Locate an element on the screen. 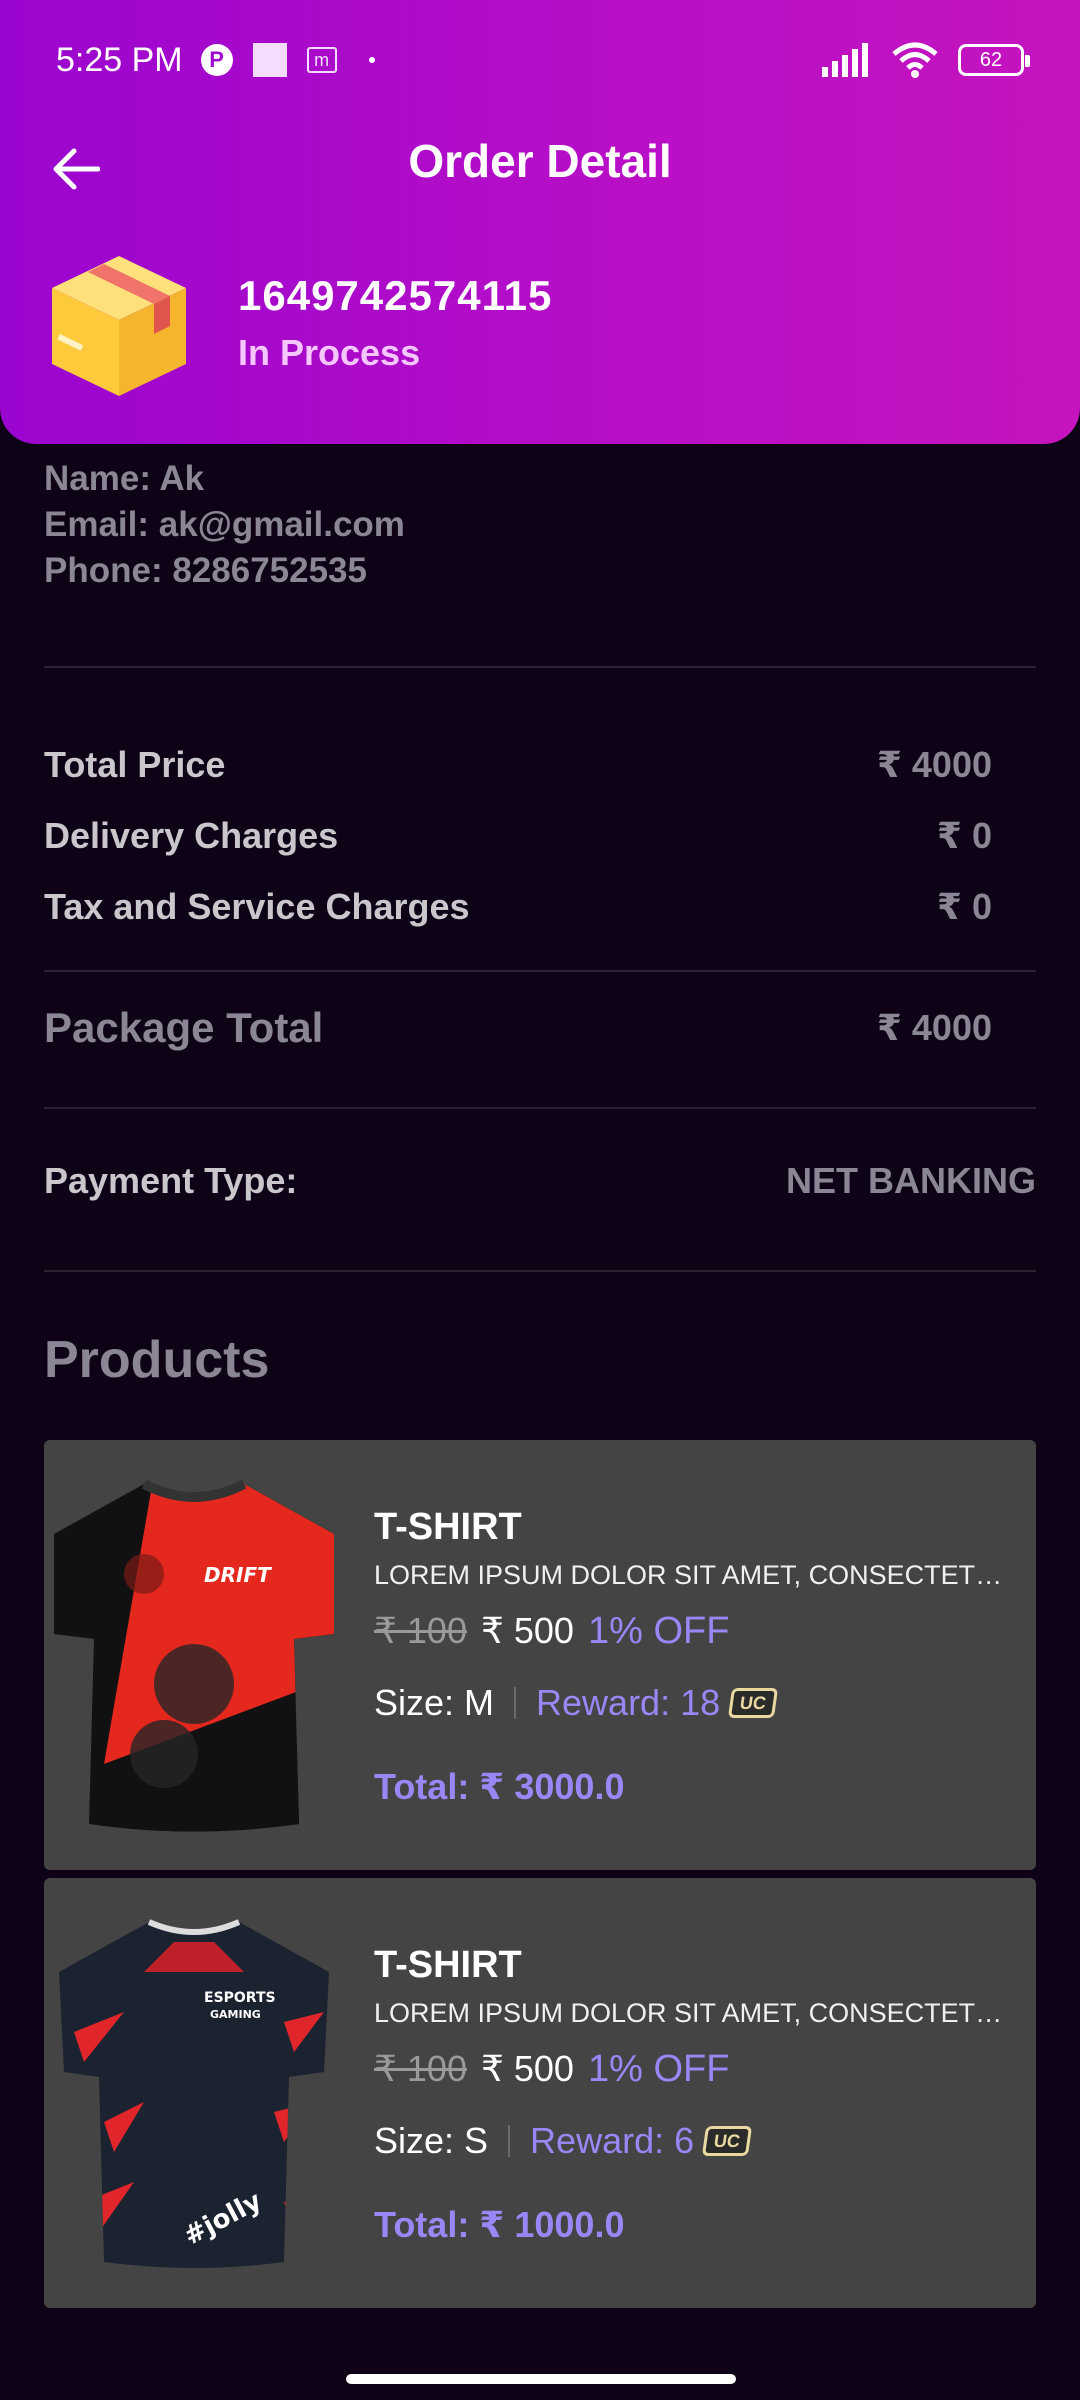 The image size is (1080, 2400). payment-type-row: Payment Type: NET BANKING is located at coordinates (540, 1181).